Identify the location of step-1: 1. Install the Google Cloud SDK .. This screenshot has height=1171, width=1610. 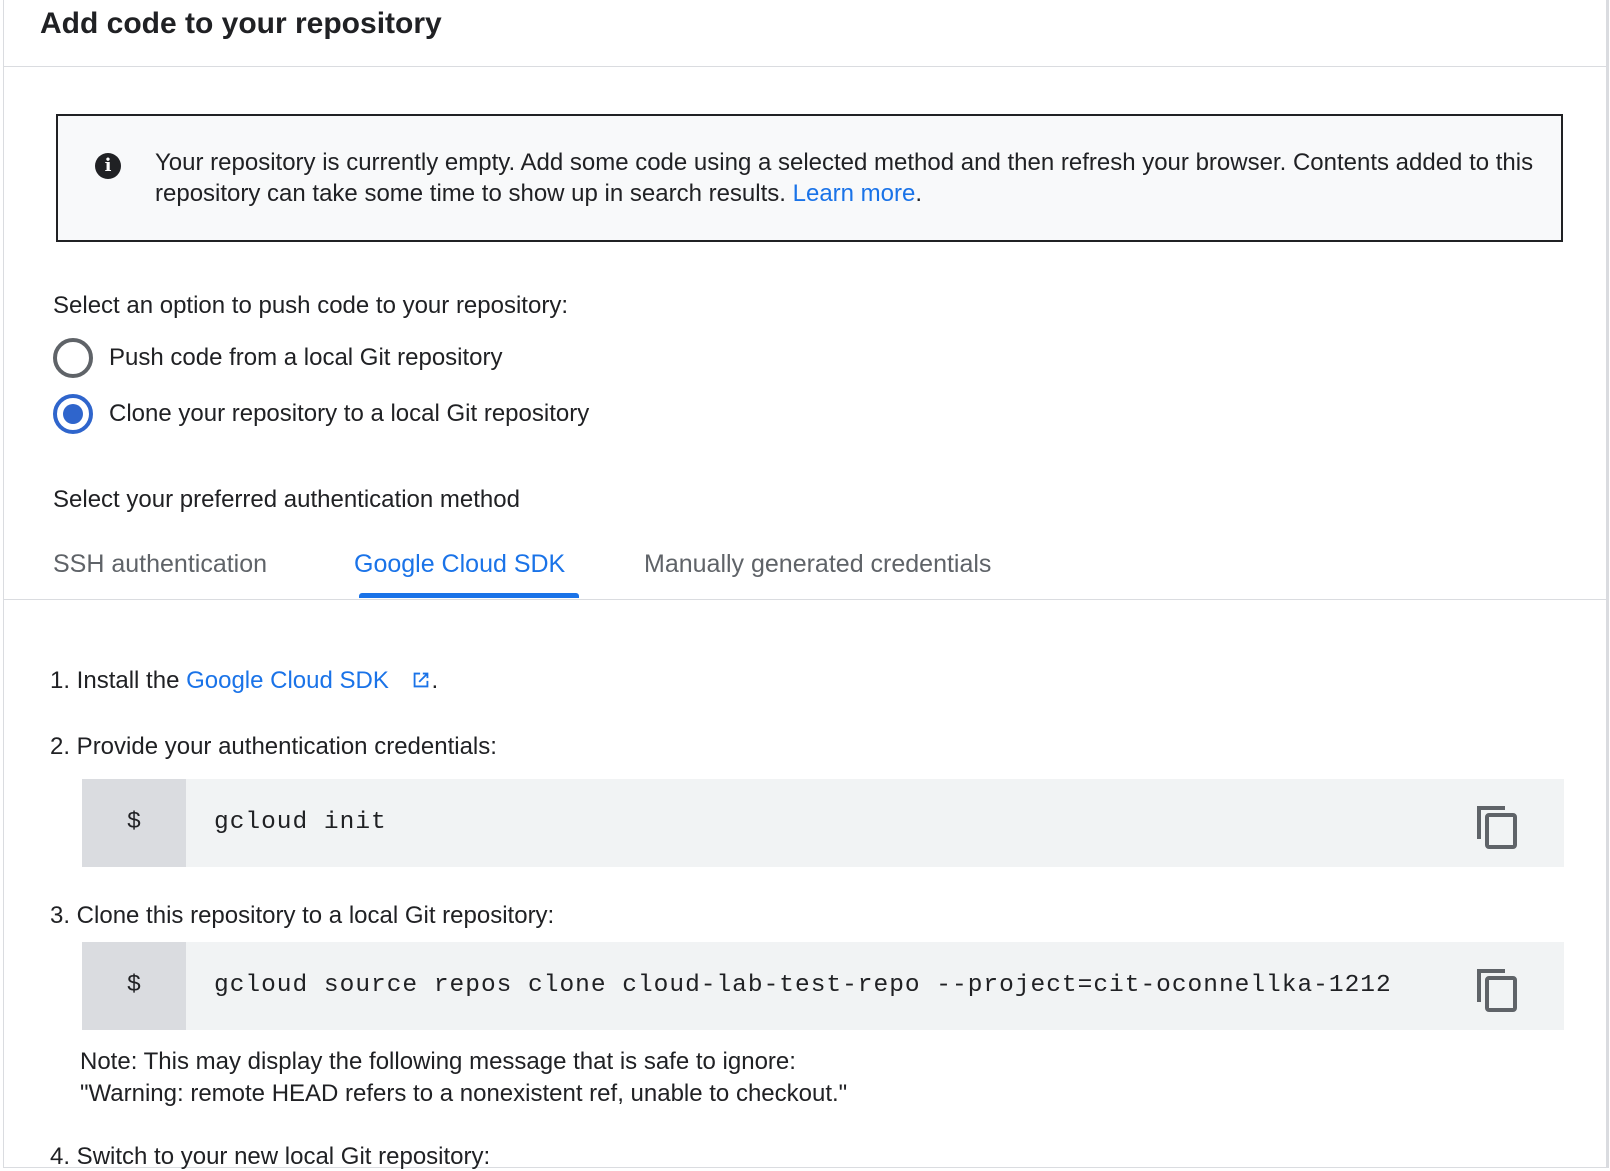
(244, 680).